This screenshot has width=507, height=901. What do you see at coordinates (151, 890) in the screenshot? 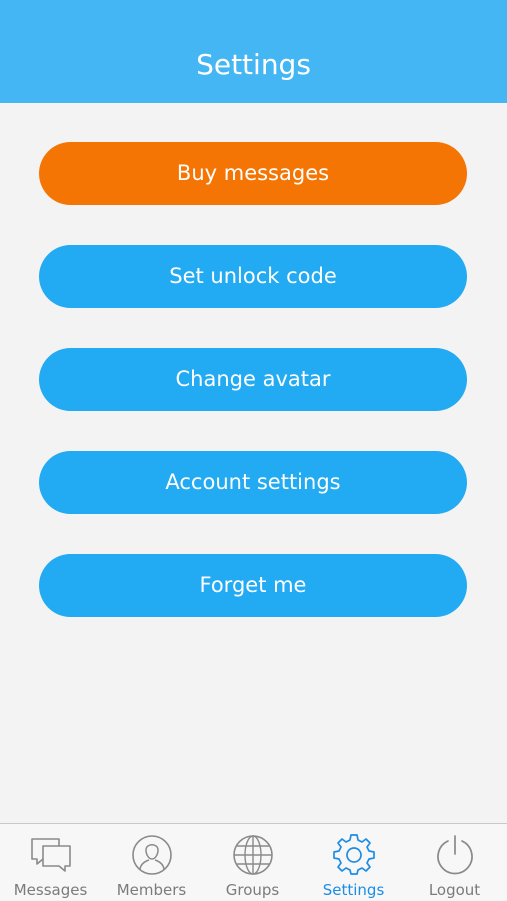
I see `tab-members-label: Members` at bounding box center [151, 890].